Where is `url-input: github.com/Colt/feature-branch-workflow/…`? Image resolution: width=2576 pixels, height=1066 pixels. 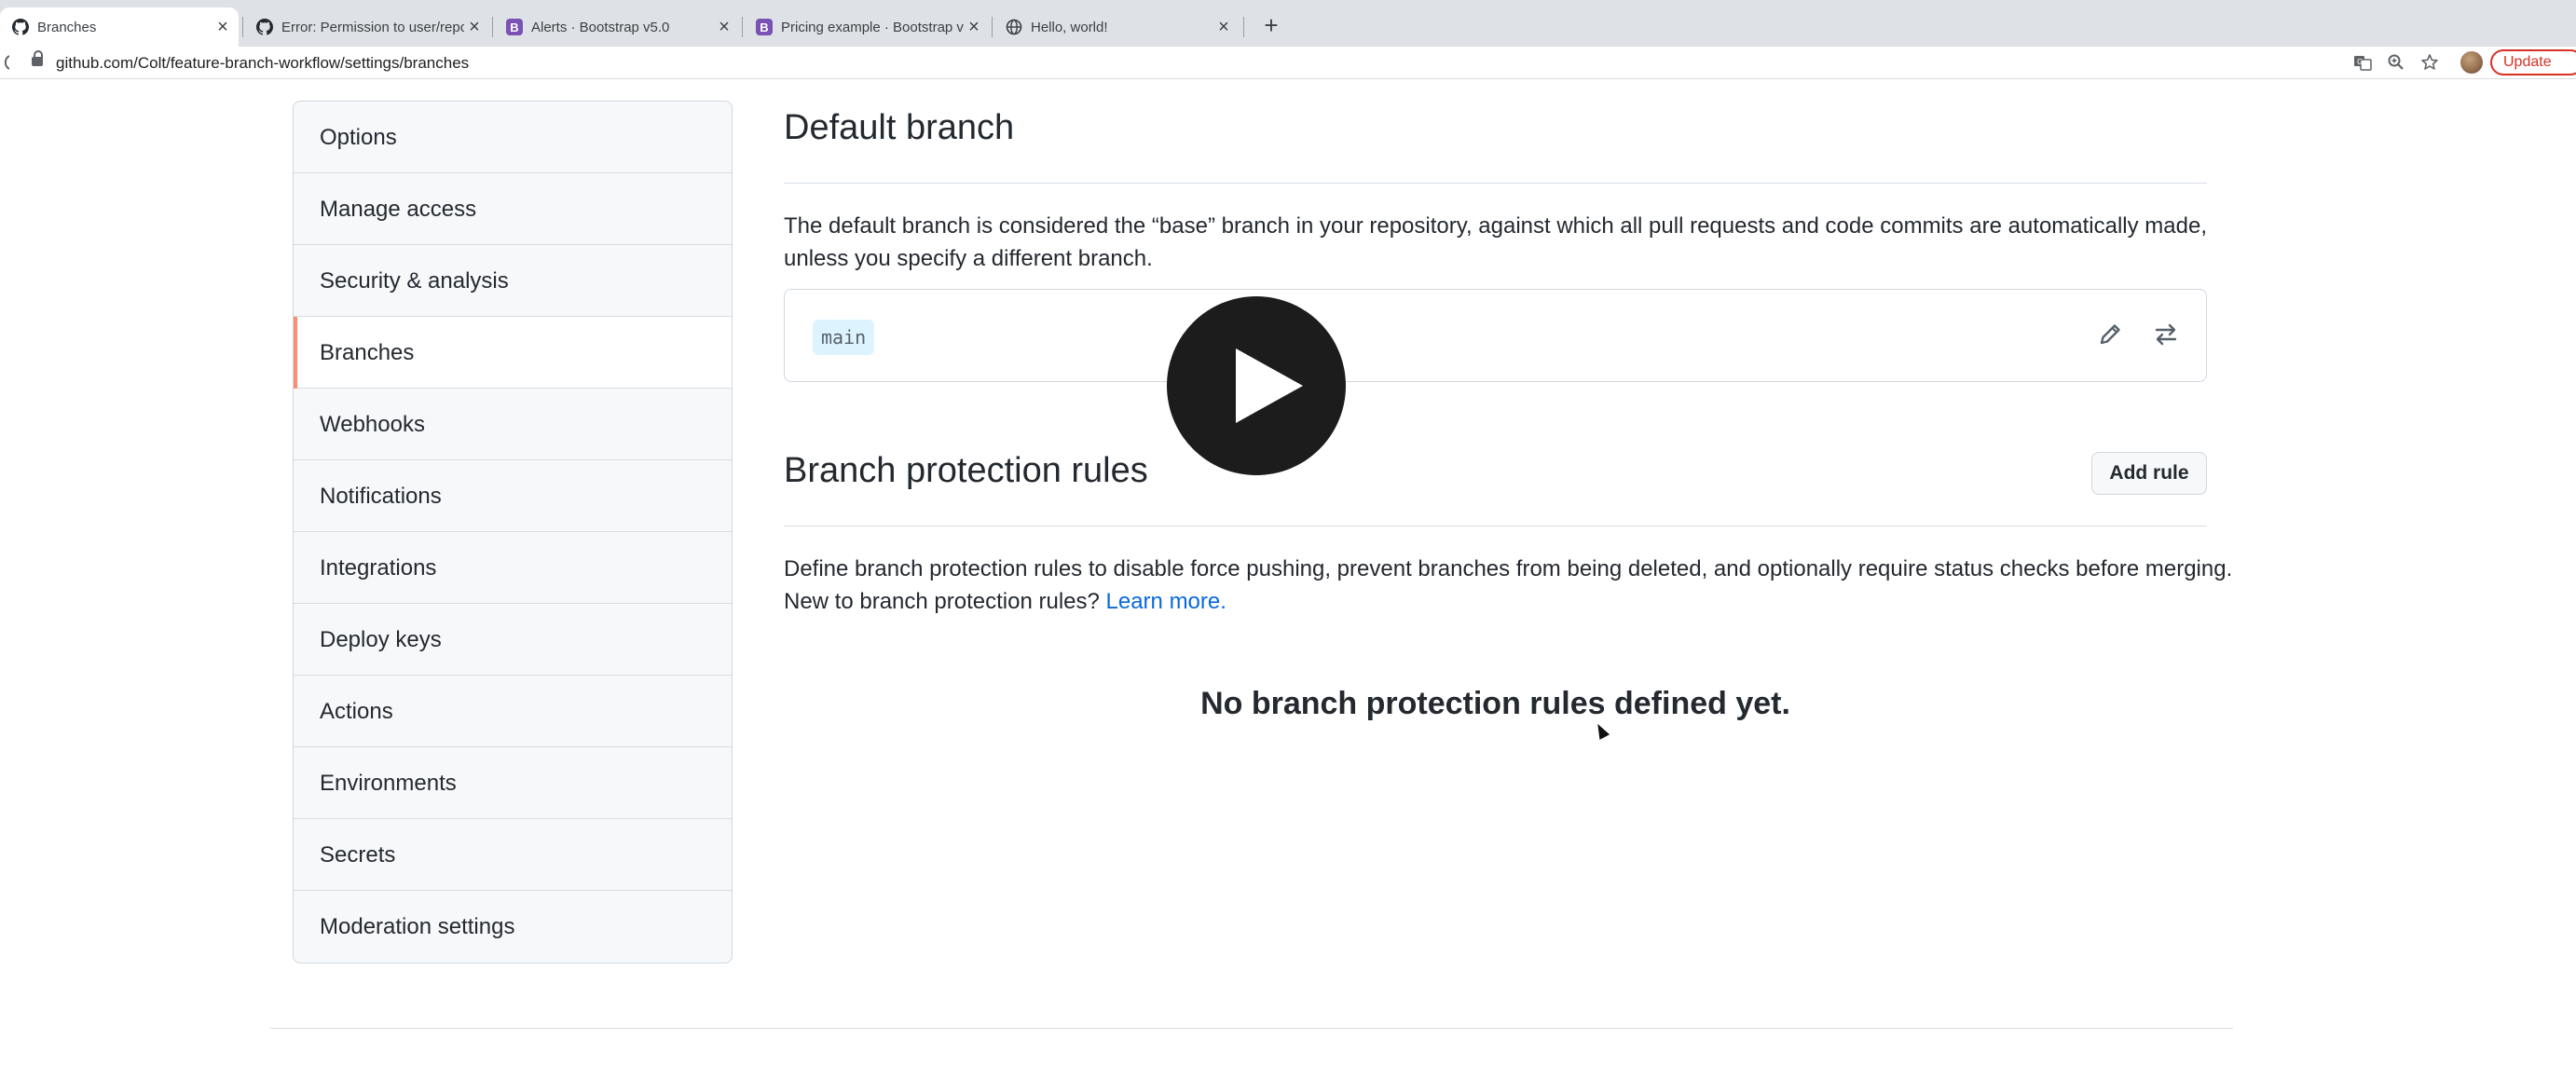 url-input: github.com/Colt/feature-branch-workflow/… is located at coordinates (262, 64).